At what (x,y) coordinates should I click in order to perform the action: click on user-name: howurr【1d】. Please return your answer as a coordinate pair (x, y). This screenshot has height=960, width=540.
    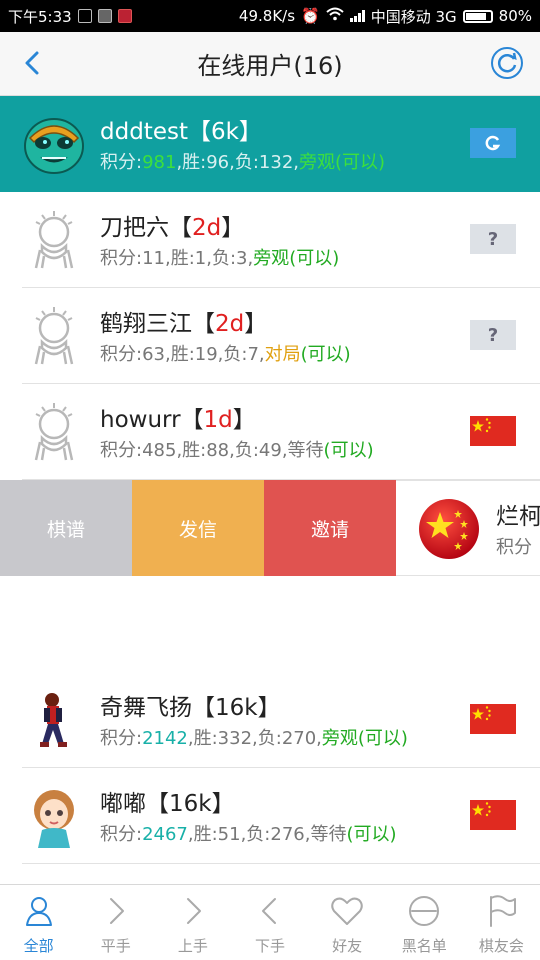
    Looking at the image, I should click on (178, 420).